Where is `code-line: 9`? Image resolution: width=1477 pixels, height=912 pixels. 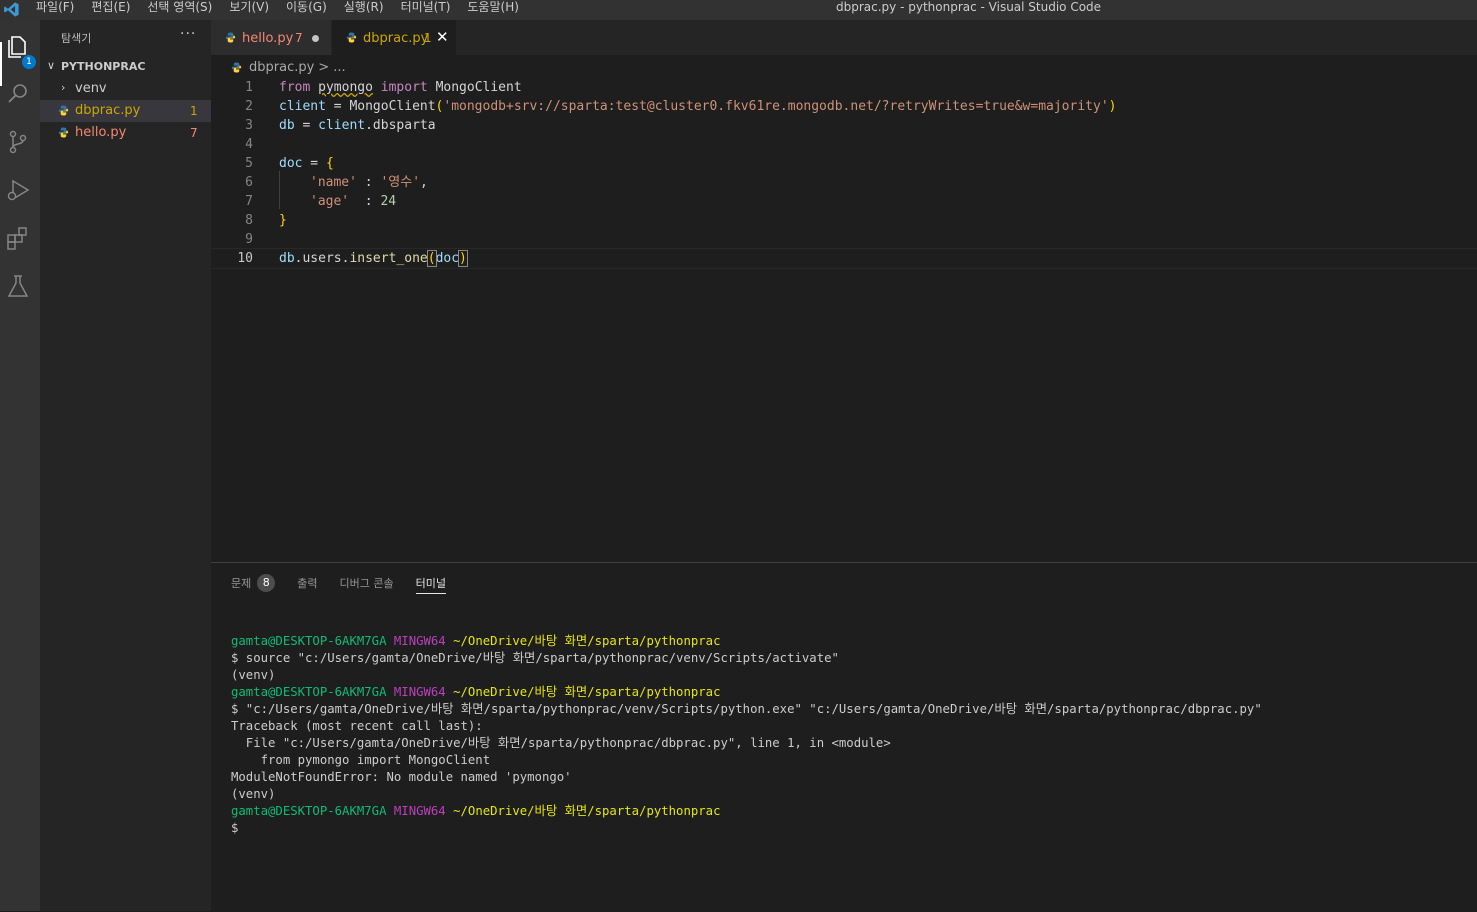 code-line: 9 is located at coordinates (844, 239).